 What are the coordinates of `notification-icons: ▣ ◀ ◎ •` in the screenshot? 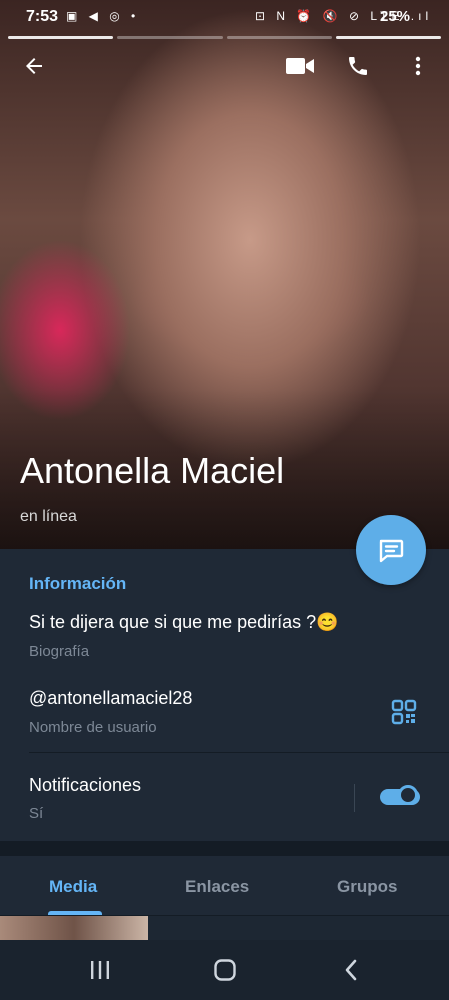 It's located at (103, 16).